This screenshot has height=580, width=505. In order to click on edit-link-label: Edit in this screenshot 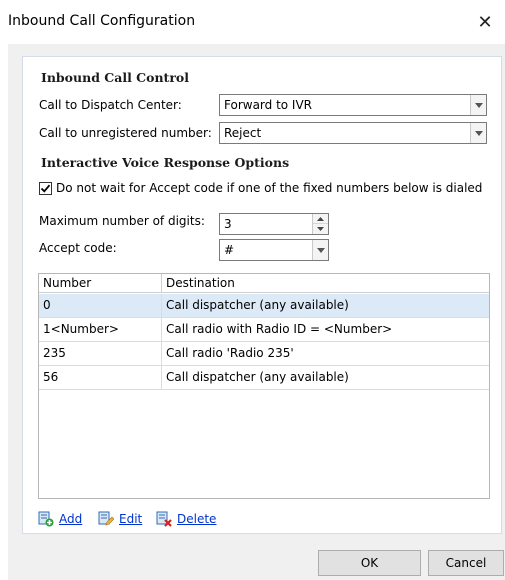, I will do `click(131, 519)`.